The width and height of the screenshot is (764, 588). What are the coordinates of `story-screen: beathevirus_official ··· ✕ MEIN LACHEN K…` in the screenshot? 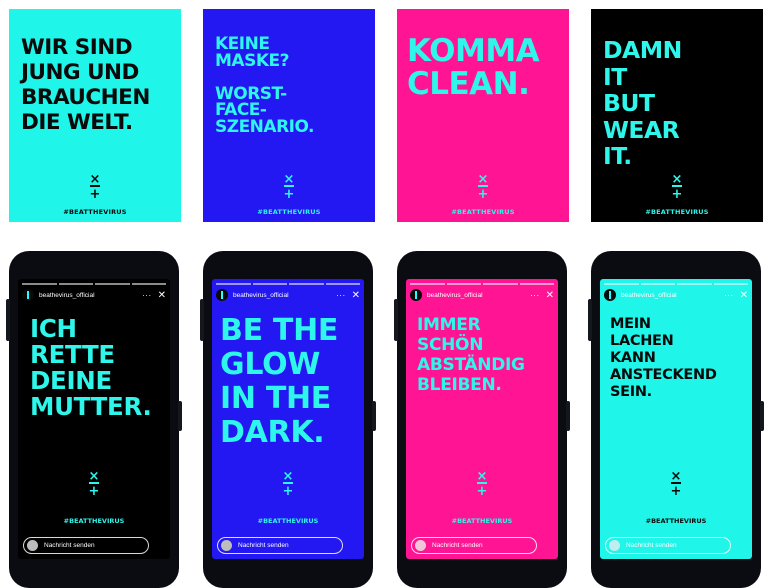 It's located at (676, 419).